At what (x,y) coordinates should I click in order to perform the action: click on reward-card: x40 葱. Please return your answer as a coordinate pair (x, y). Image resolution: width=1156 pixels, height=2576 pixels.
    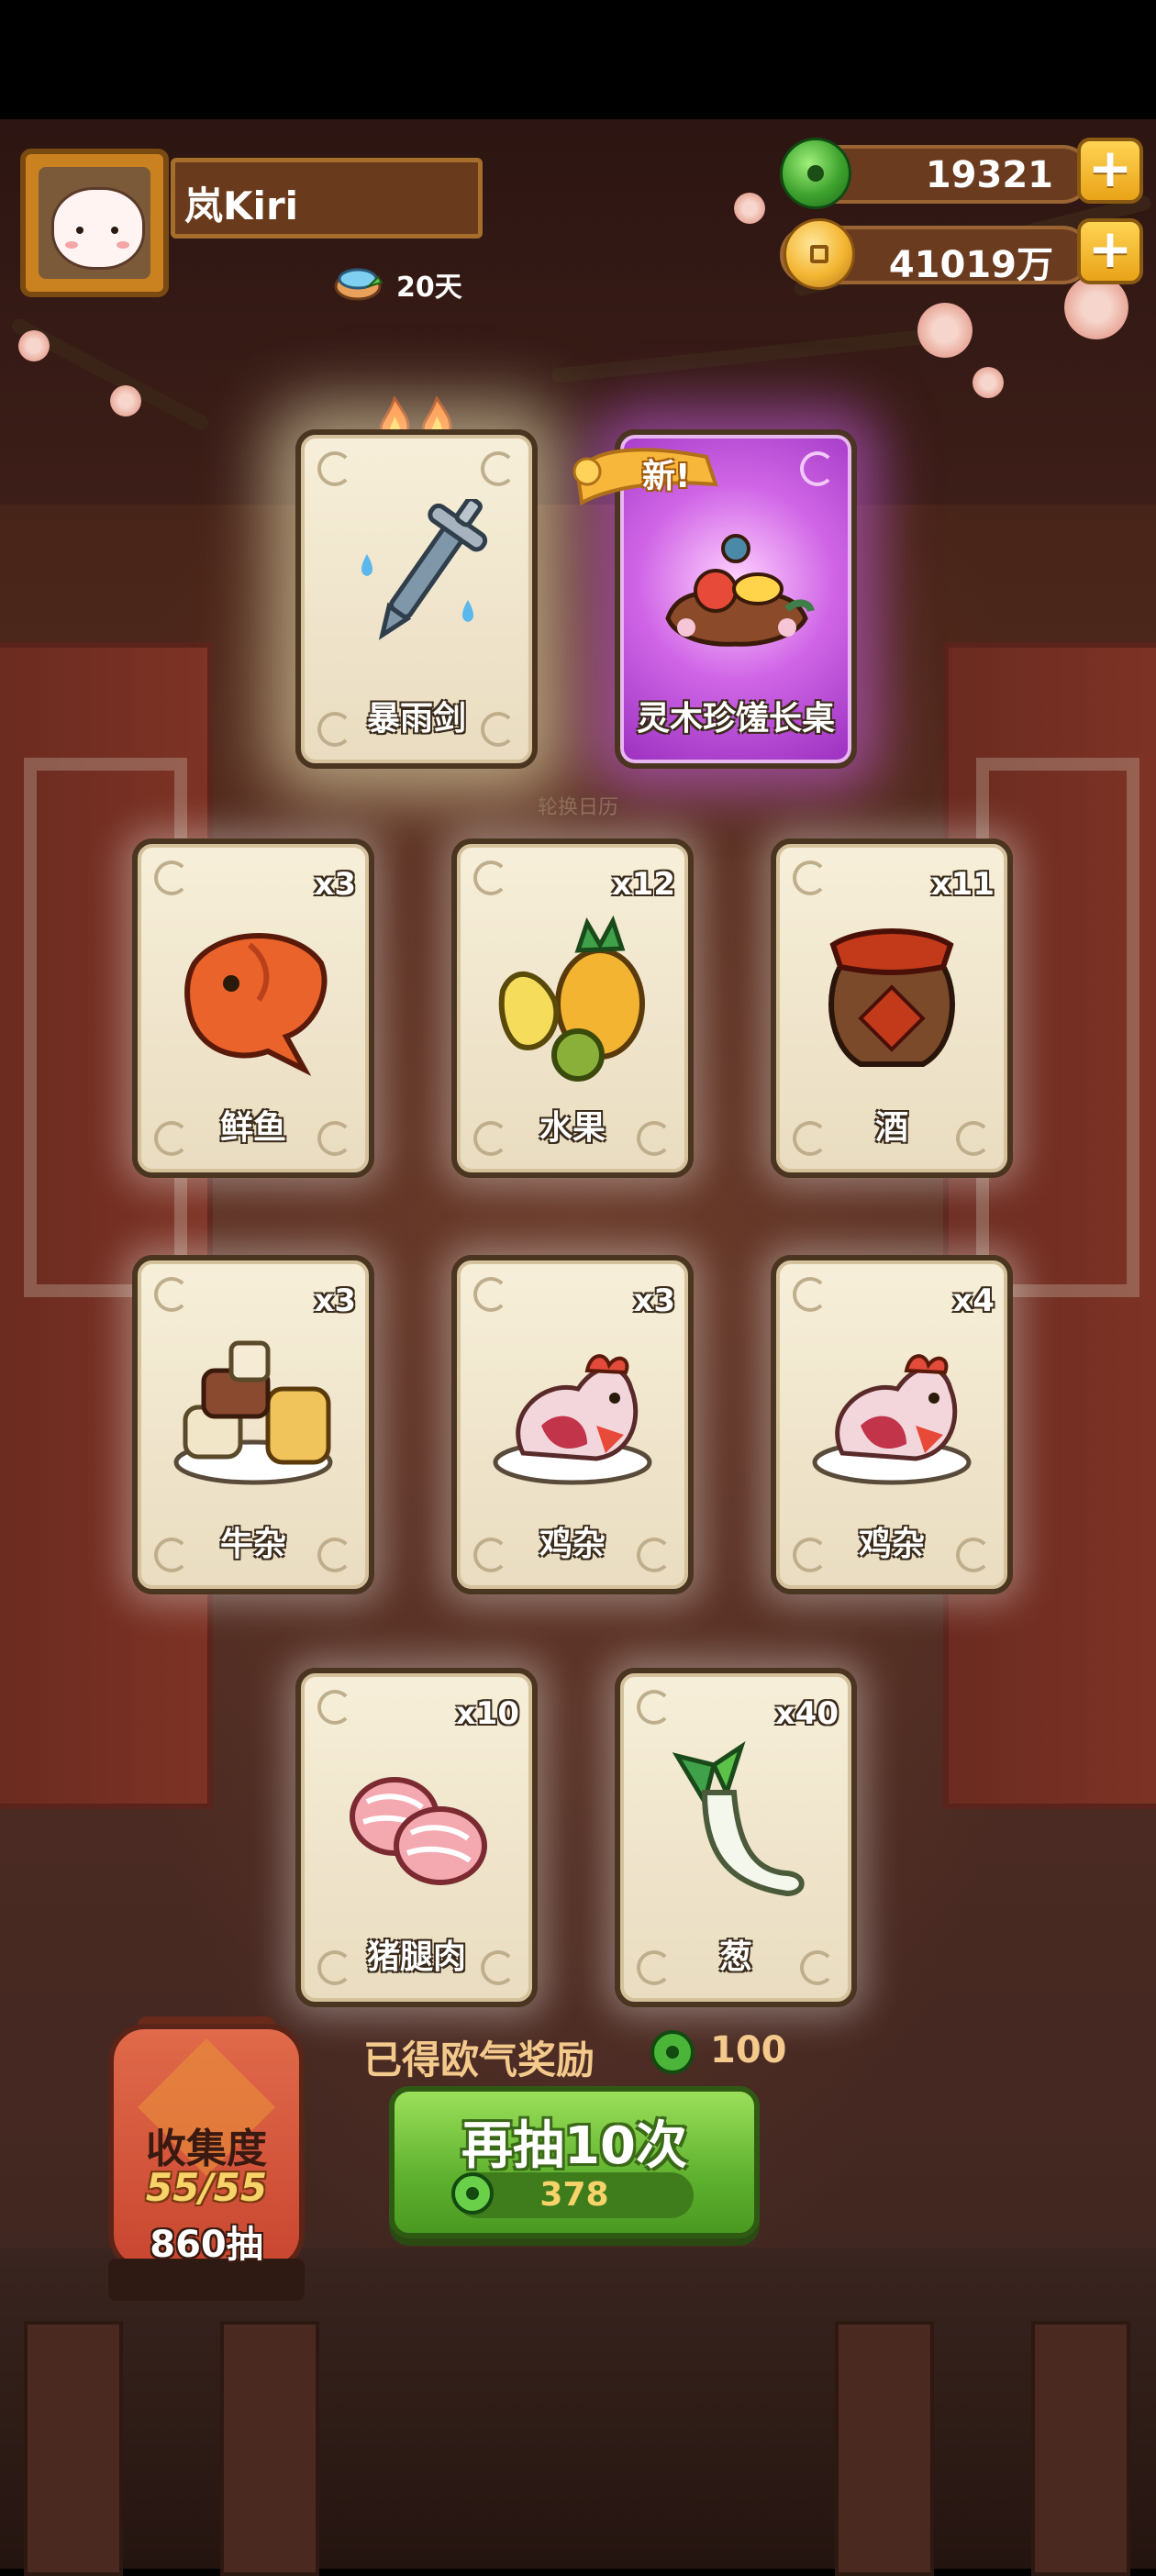
    Looking at the image, I should click on (736, 1837).